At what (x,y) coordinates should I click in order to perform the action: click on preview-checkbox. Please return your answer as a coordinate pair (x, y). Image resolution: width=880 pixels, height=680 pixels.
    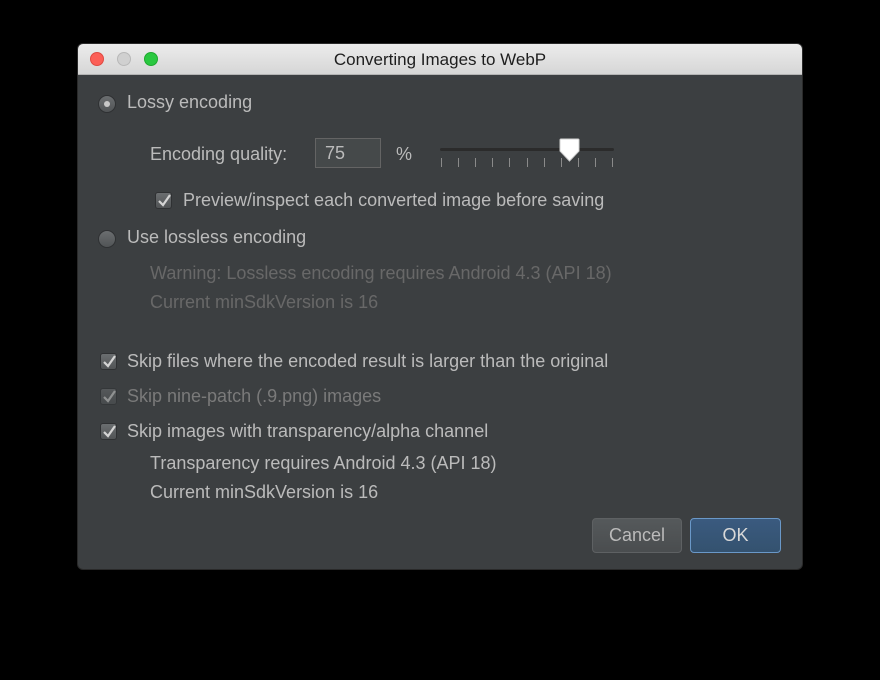
    Looking at the image, I should click on (163, 200).